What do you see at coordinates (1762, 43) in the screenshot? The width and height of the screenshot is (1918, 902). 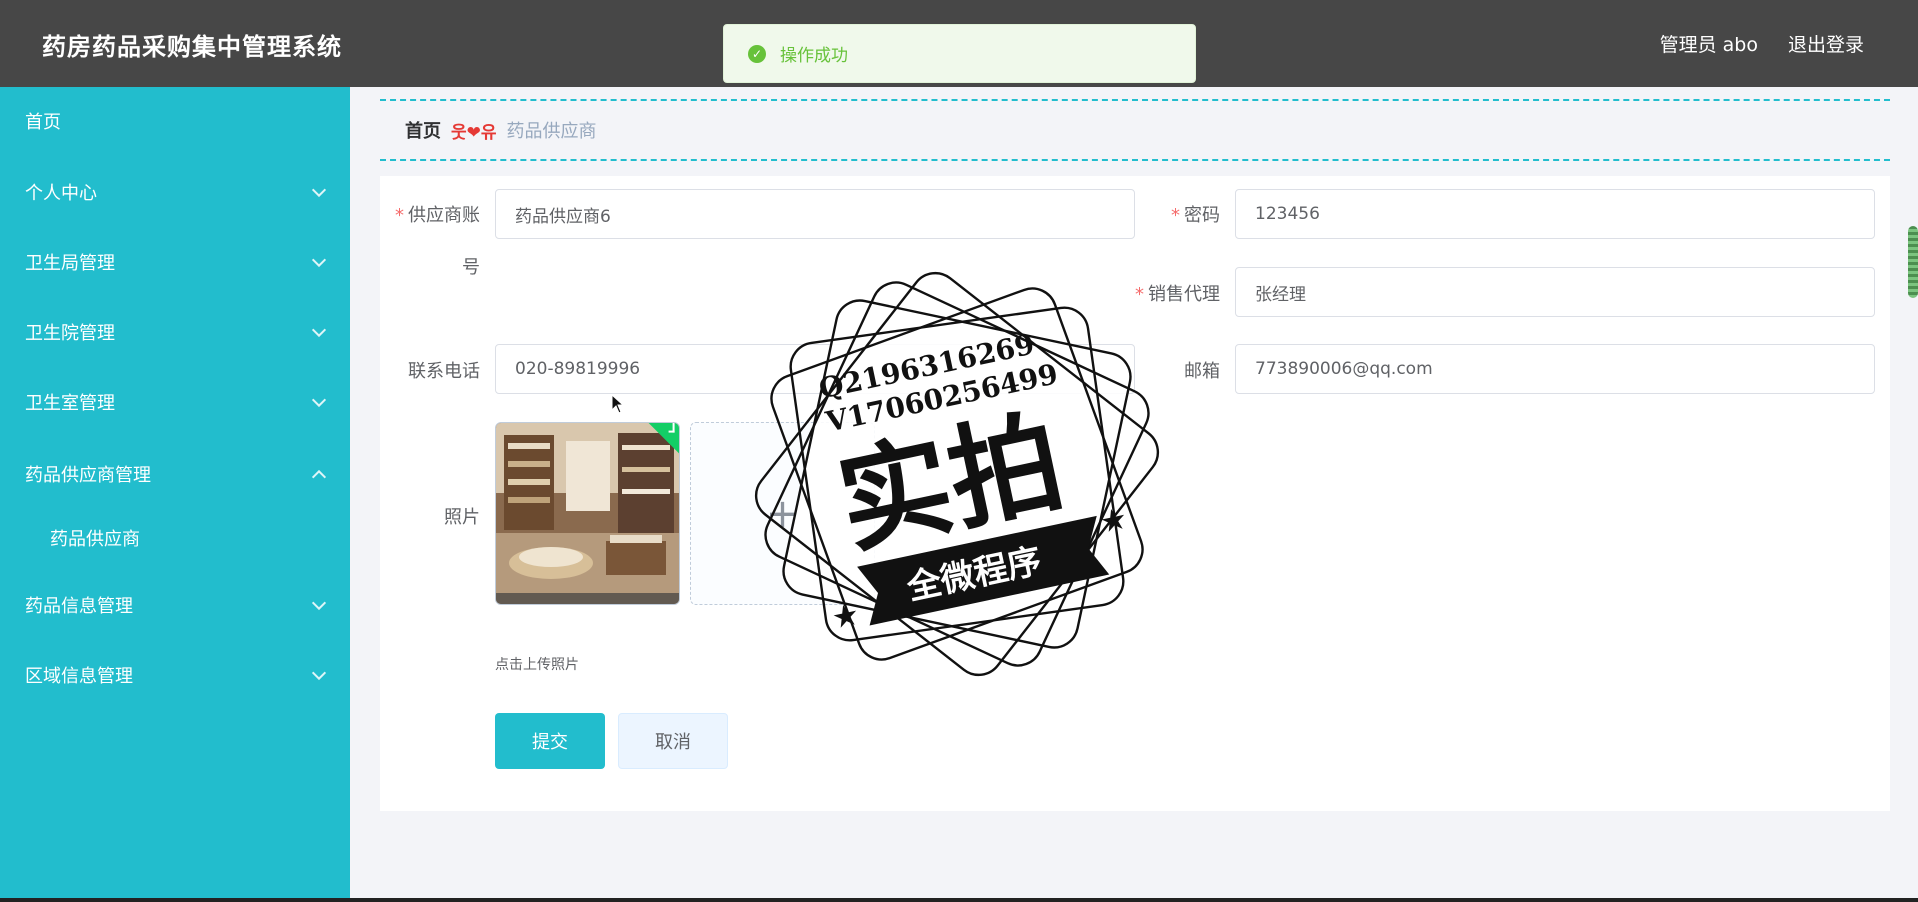 I see `header-user-area: 管理员 abo 退出登录` at bounding box center [1762, 43].